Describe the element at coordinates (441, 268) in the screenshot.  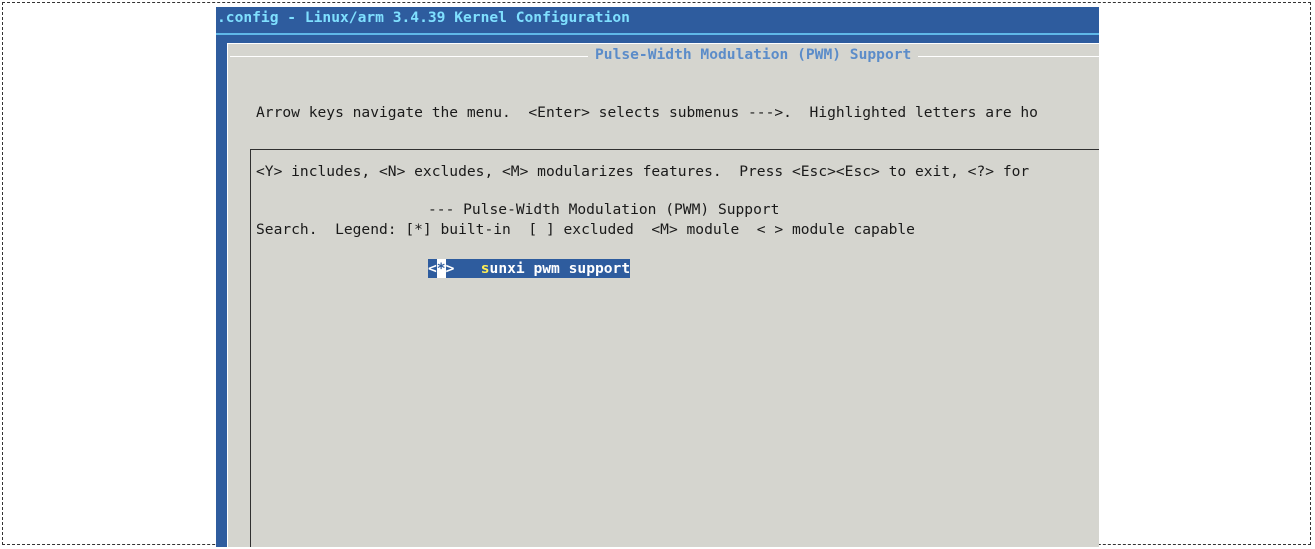
I see `option-state: *` at that location.